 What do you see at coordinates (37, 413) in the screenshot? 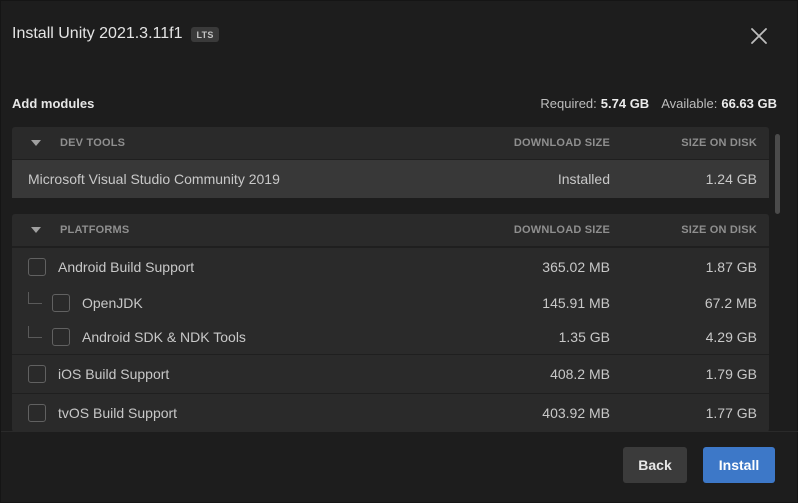
I see `tvos-checkbox` at bounding box center [37, 413].